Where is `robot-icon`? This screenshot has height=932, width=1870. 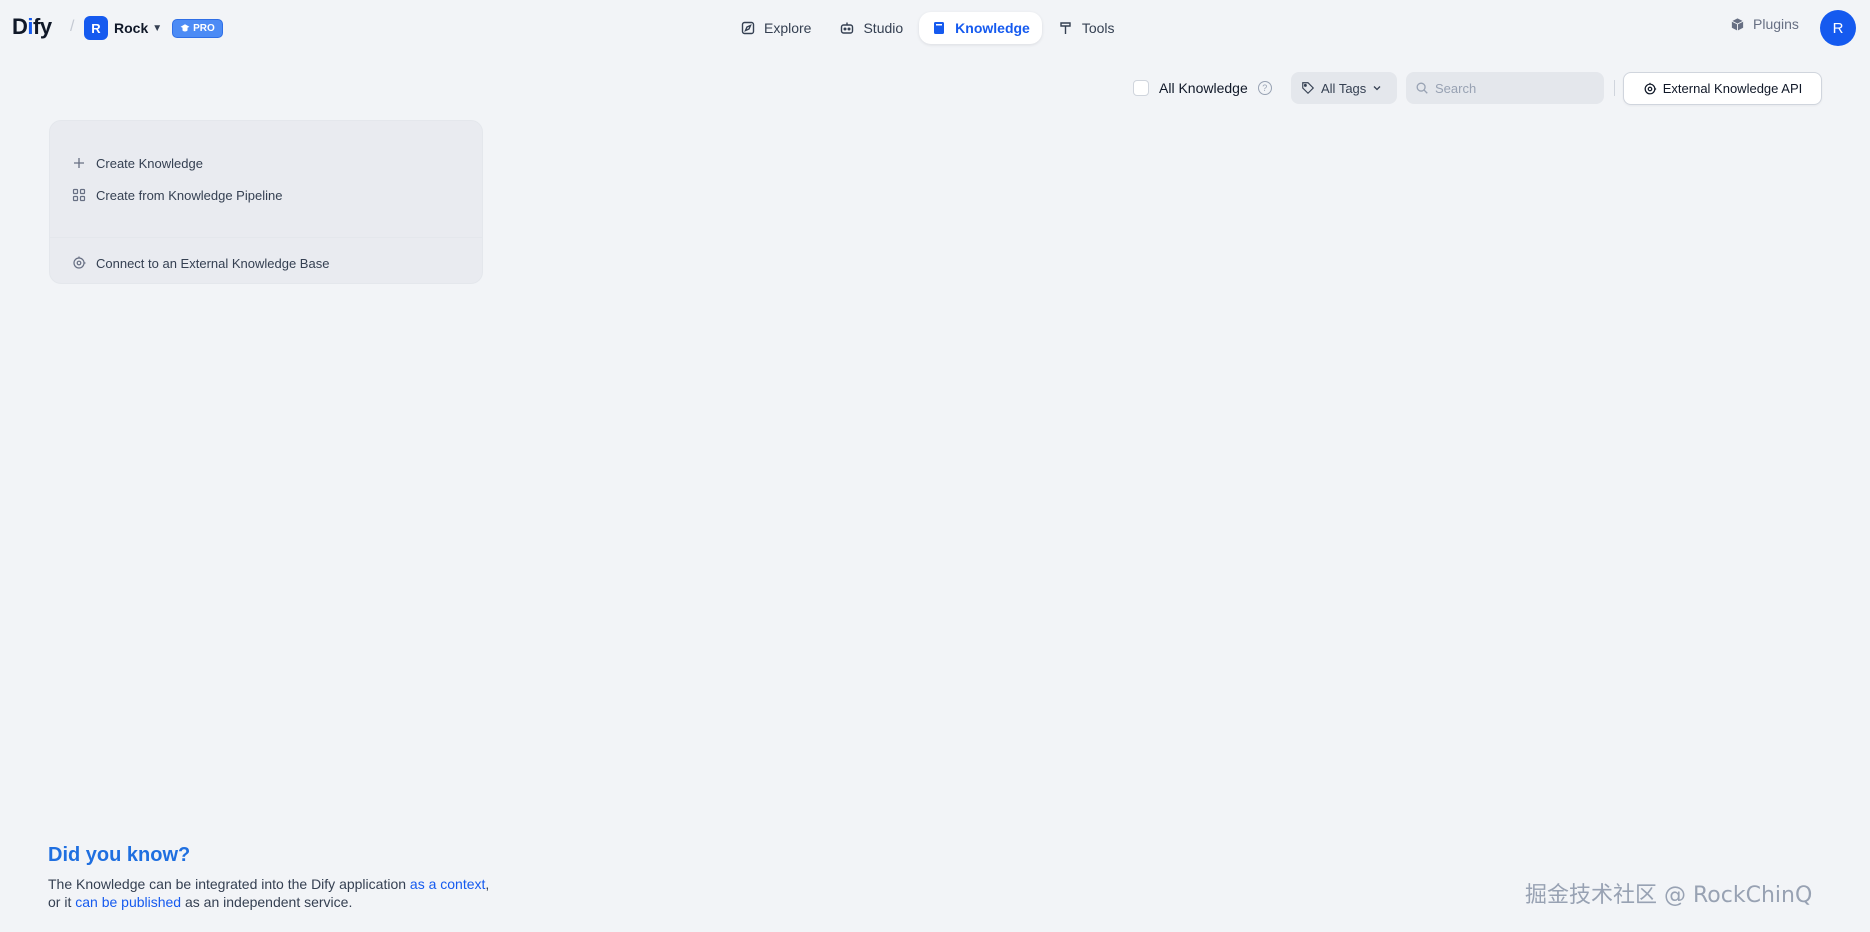
robot-icon is located at coordinates (847, 28).